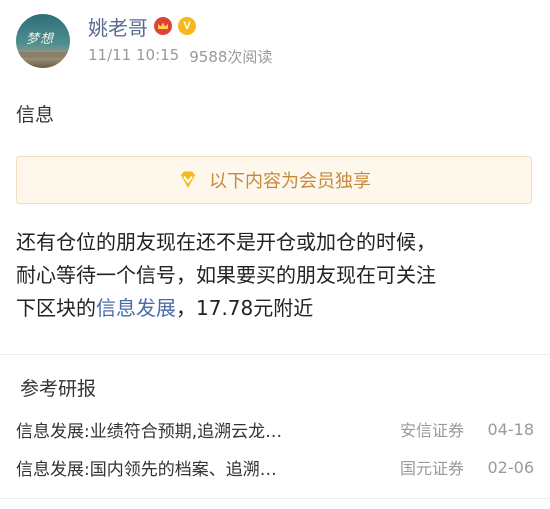 The height and width of the screenshot is (509, 550). I want to click on author-avatar: 梦想, so click(43, 41).